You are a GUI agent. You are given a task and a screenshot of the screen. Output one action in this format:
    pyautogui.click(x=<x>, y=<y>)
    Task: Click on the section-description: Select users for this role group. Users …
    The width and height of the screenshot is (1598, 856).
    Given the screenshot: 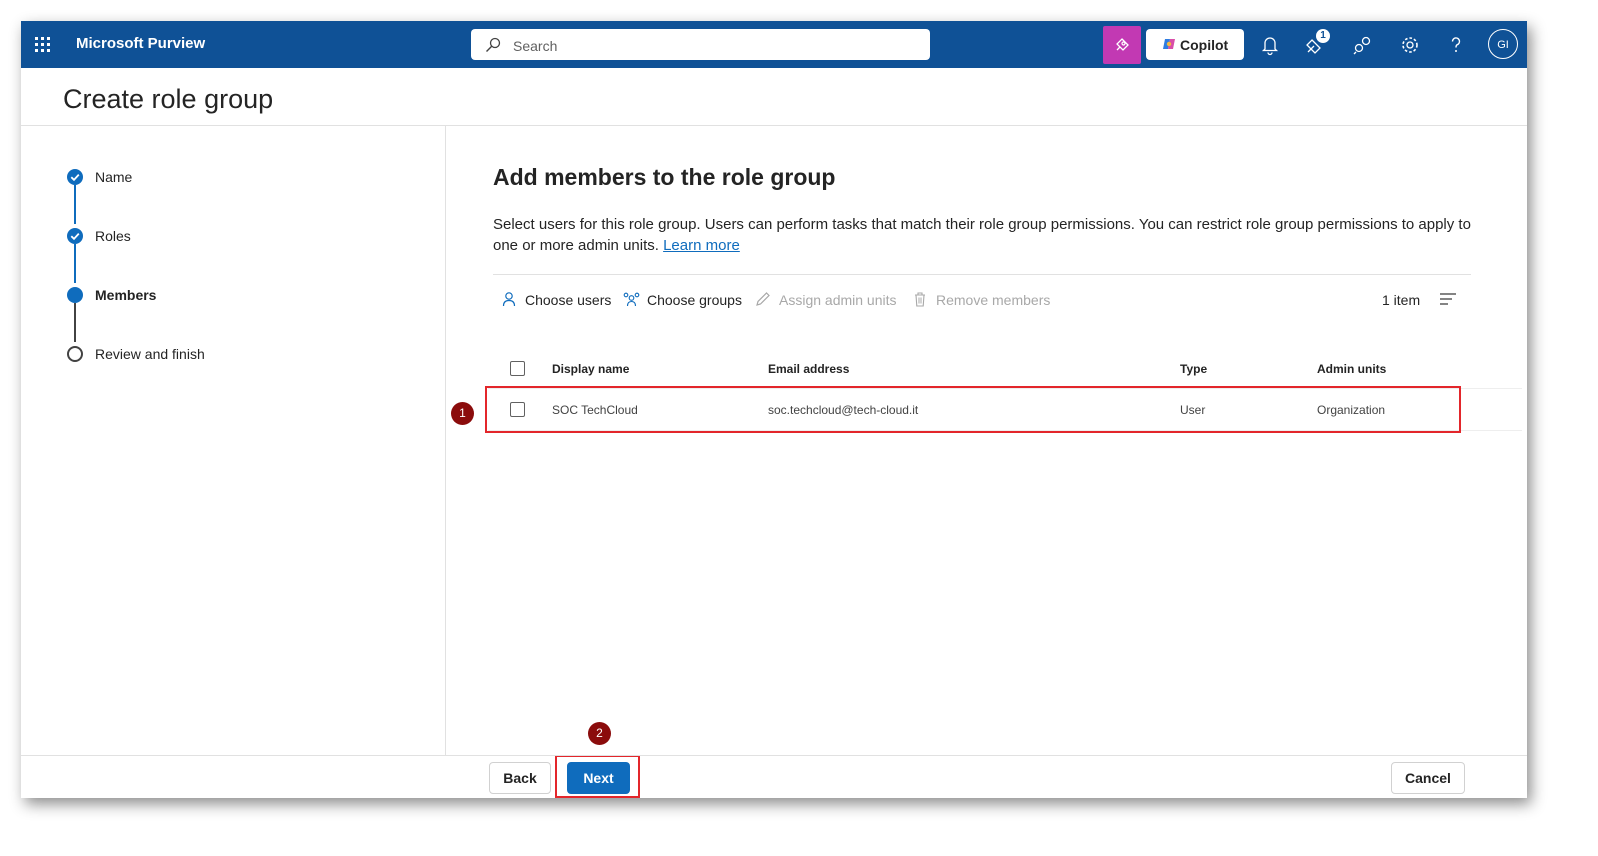 What is the action you would take?
    pyautogui.click(x=988, y=235)
    